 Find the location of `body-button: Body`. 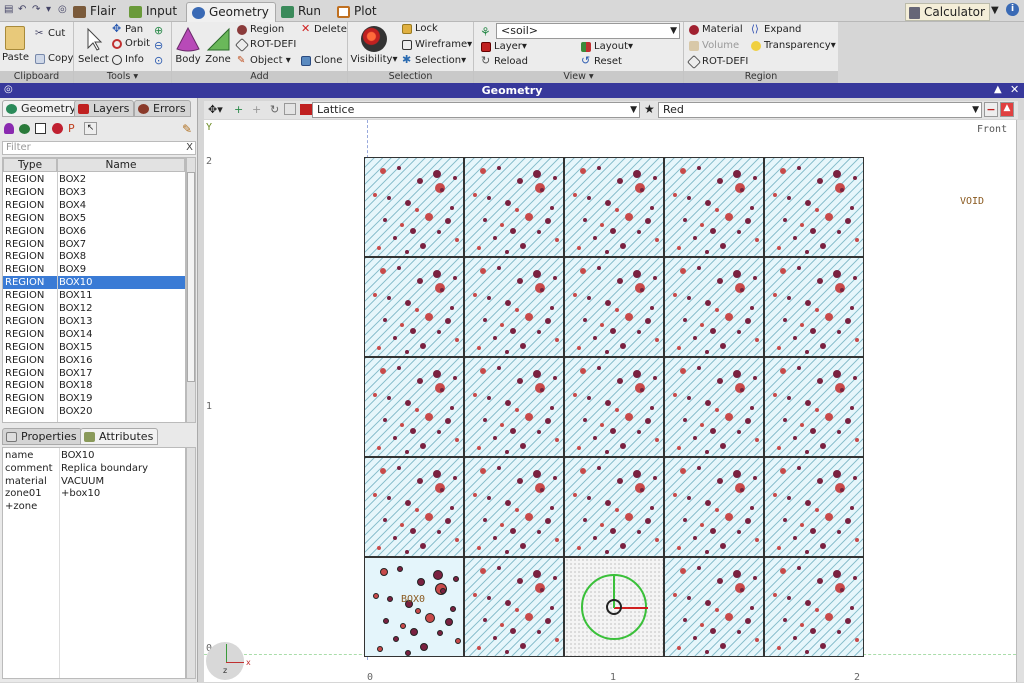

body-button: Body is located at coordinates (188, 44).